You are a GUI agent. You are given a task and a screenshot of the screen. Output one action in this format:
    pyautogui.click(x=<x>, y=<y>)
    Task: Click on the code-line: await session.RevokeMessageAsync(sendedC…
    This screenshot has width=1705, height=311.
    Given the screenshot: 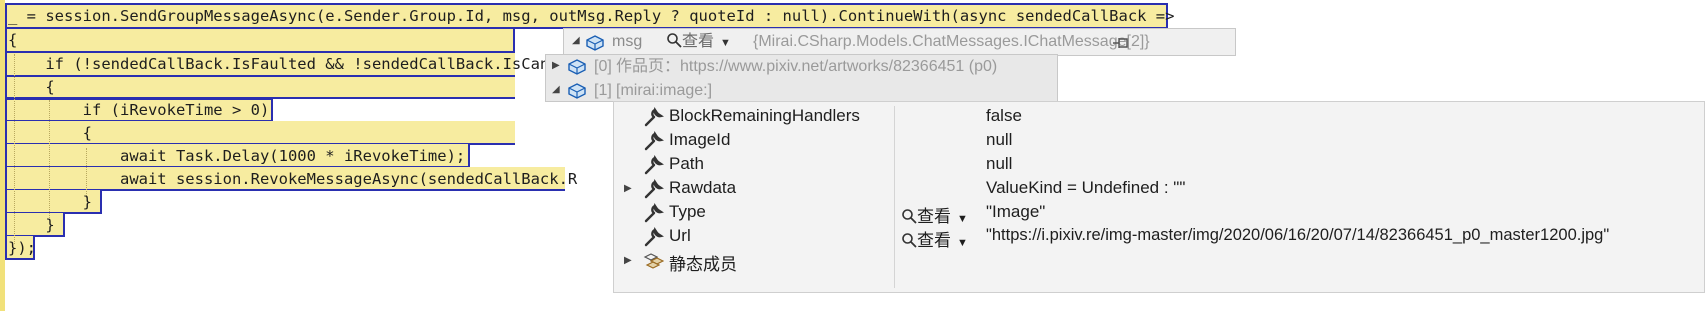 What is the action you would take?
    pyautogui.click(x=292, y=179)
    